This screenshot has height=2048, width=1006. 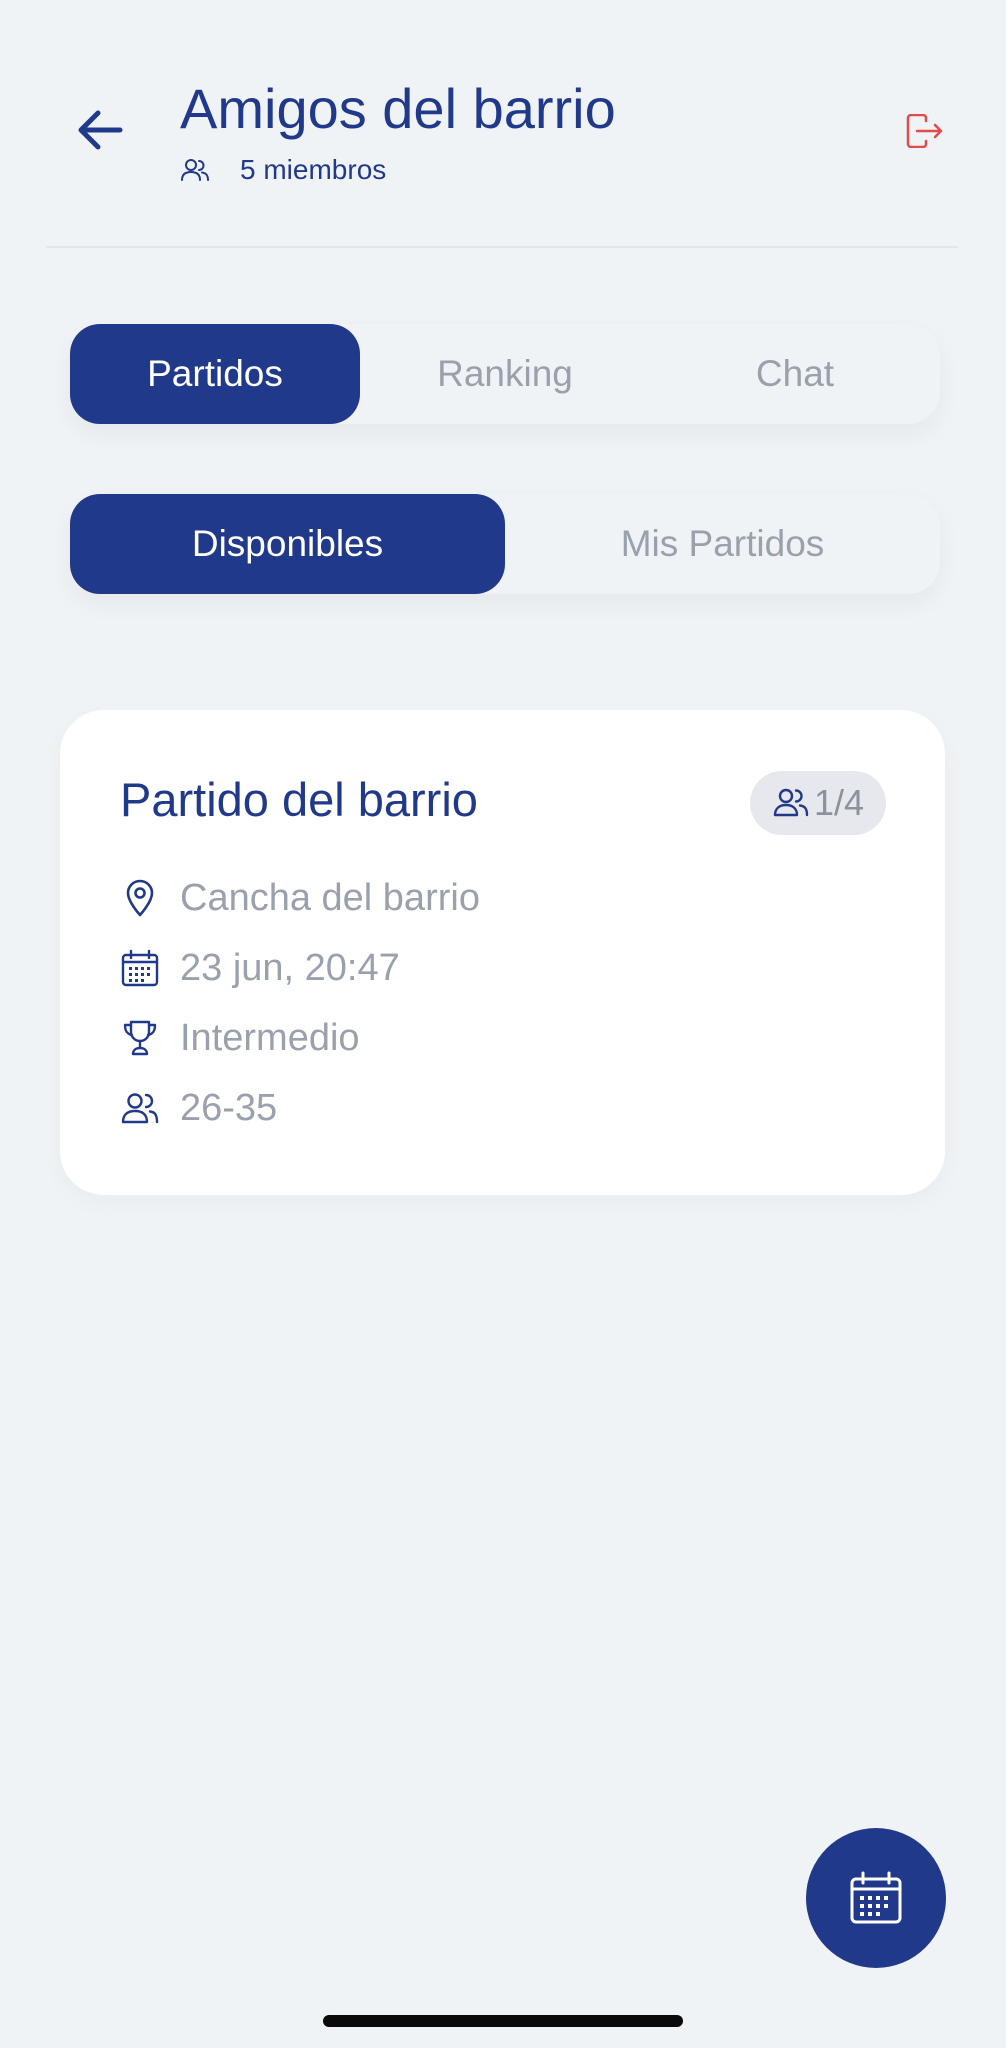 What do you see at coordinates (839, 802) in the screenshot?
I see `players-count: 1/4` at bounding box center [839, 802].